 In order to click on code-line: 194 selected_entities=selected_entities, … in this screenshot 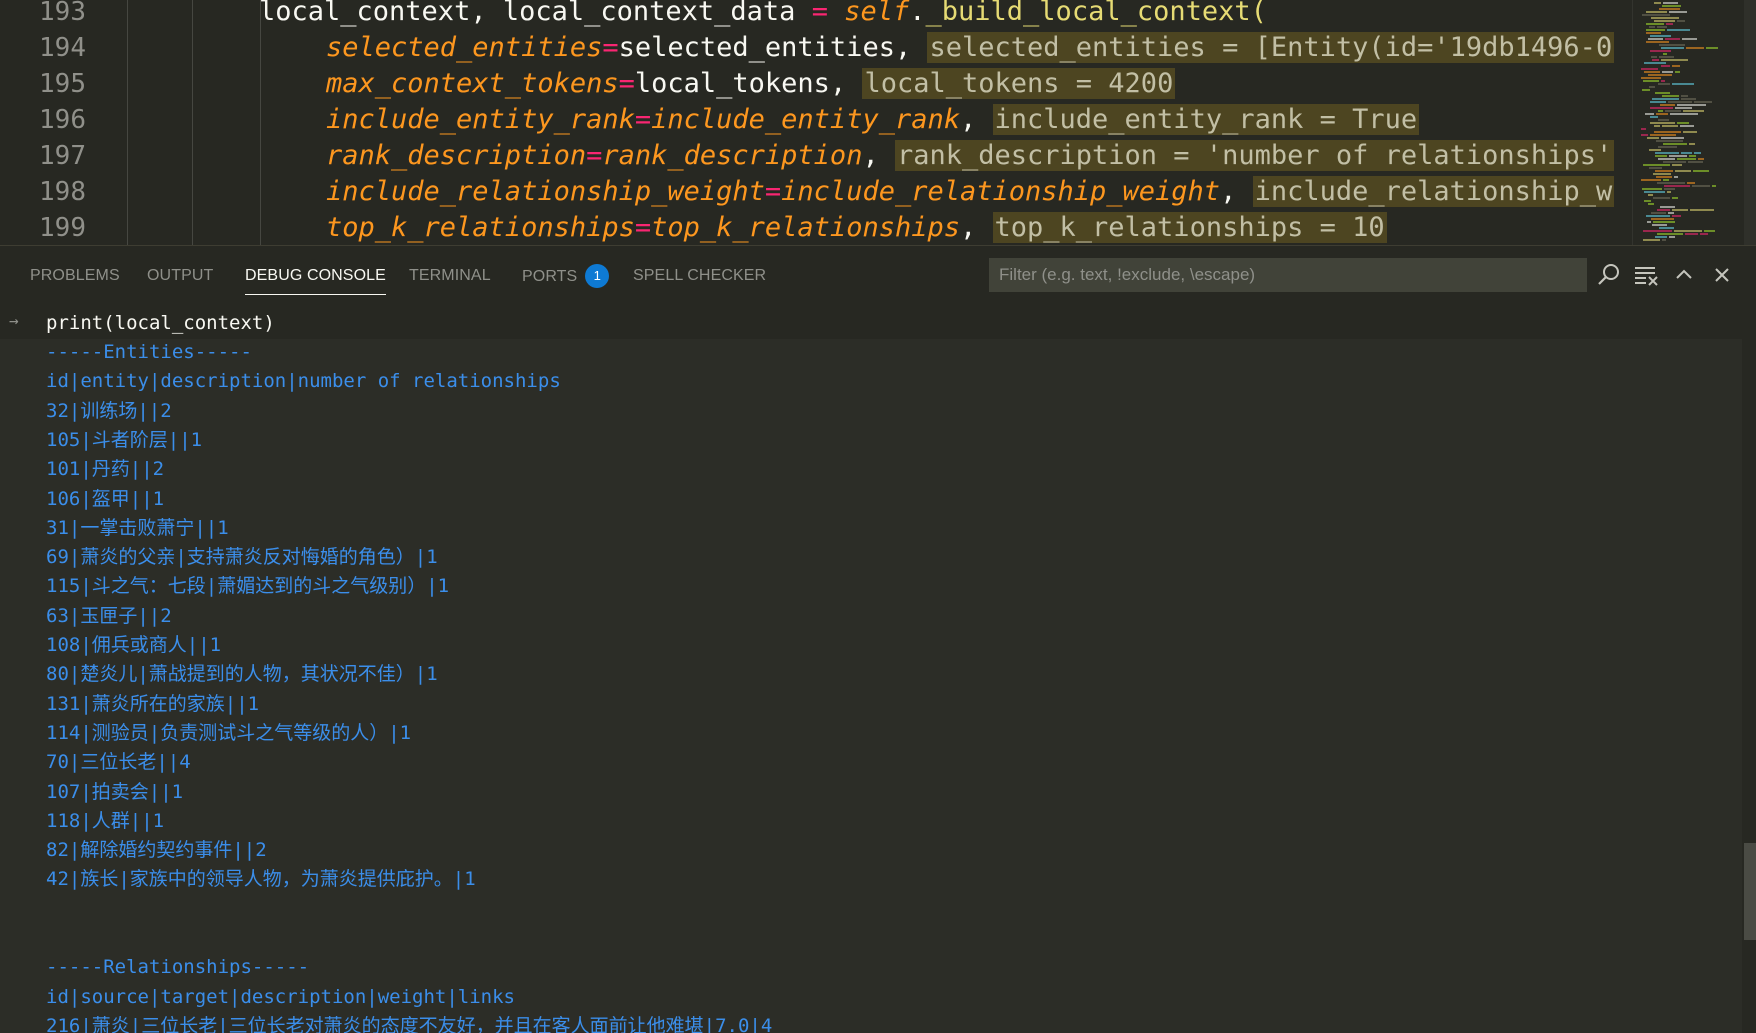, I will do `click(816, 48)`.